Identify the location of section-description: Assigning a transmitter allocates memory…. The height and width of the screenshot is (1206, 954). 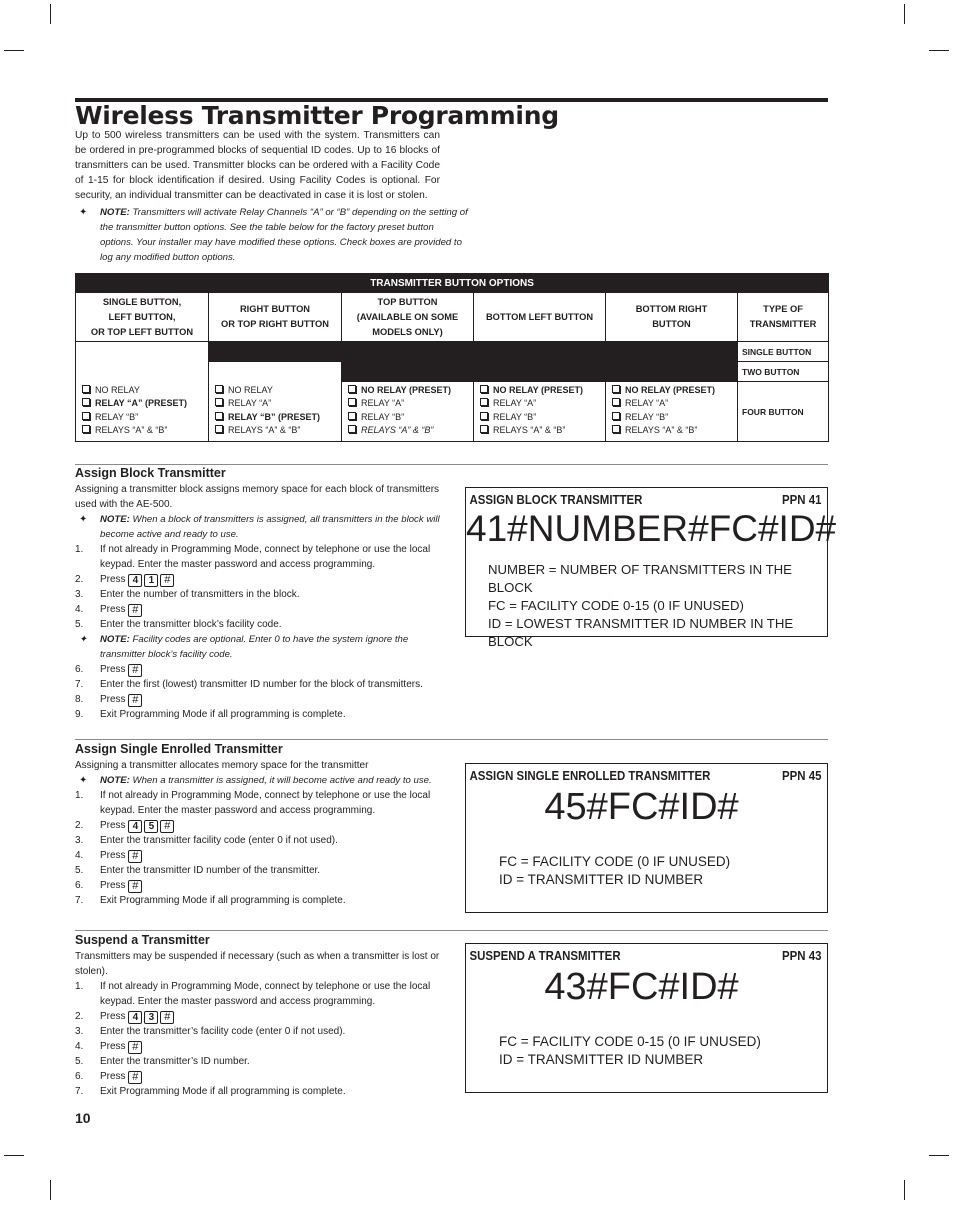
(222, 765).